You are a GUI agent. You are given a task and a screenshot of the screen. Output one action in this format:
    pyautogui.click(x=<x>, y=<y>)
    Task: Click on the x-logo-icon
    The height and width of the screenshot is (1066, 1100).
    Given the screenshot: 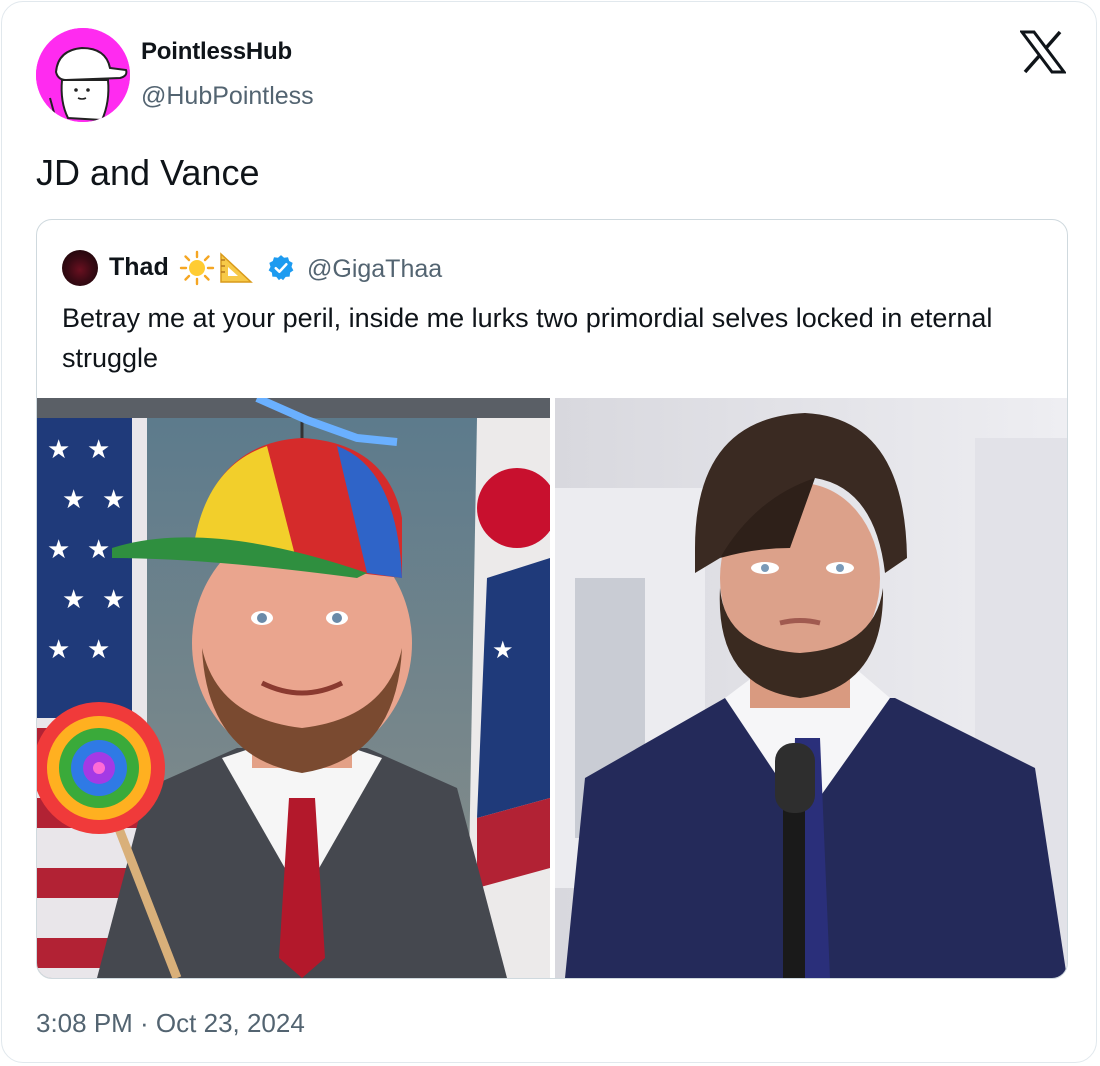 What is the action you would take?
    pyautogui.click(x=1043, y=52)
    